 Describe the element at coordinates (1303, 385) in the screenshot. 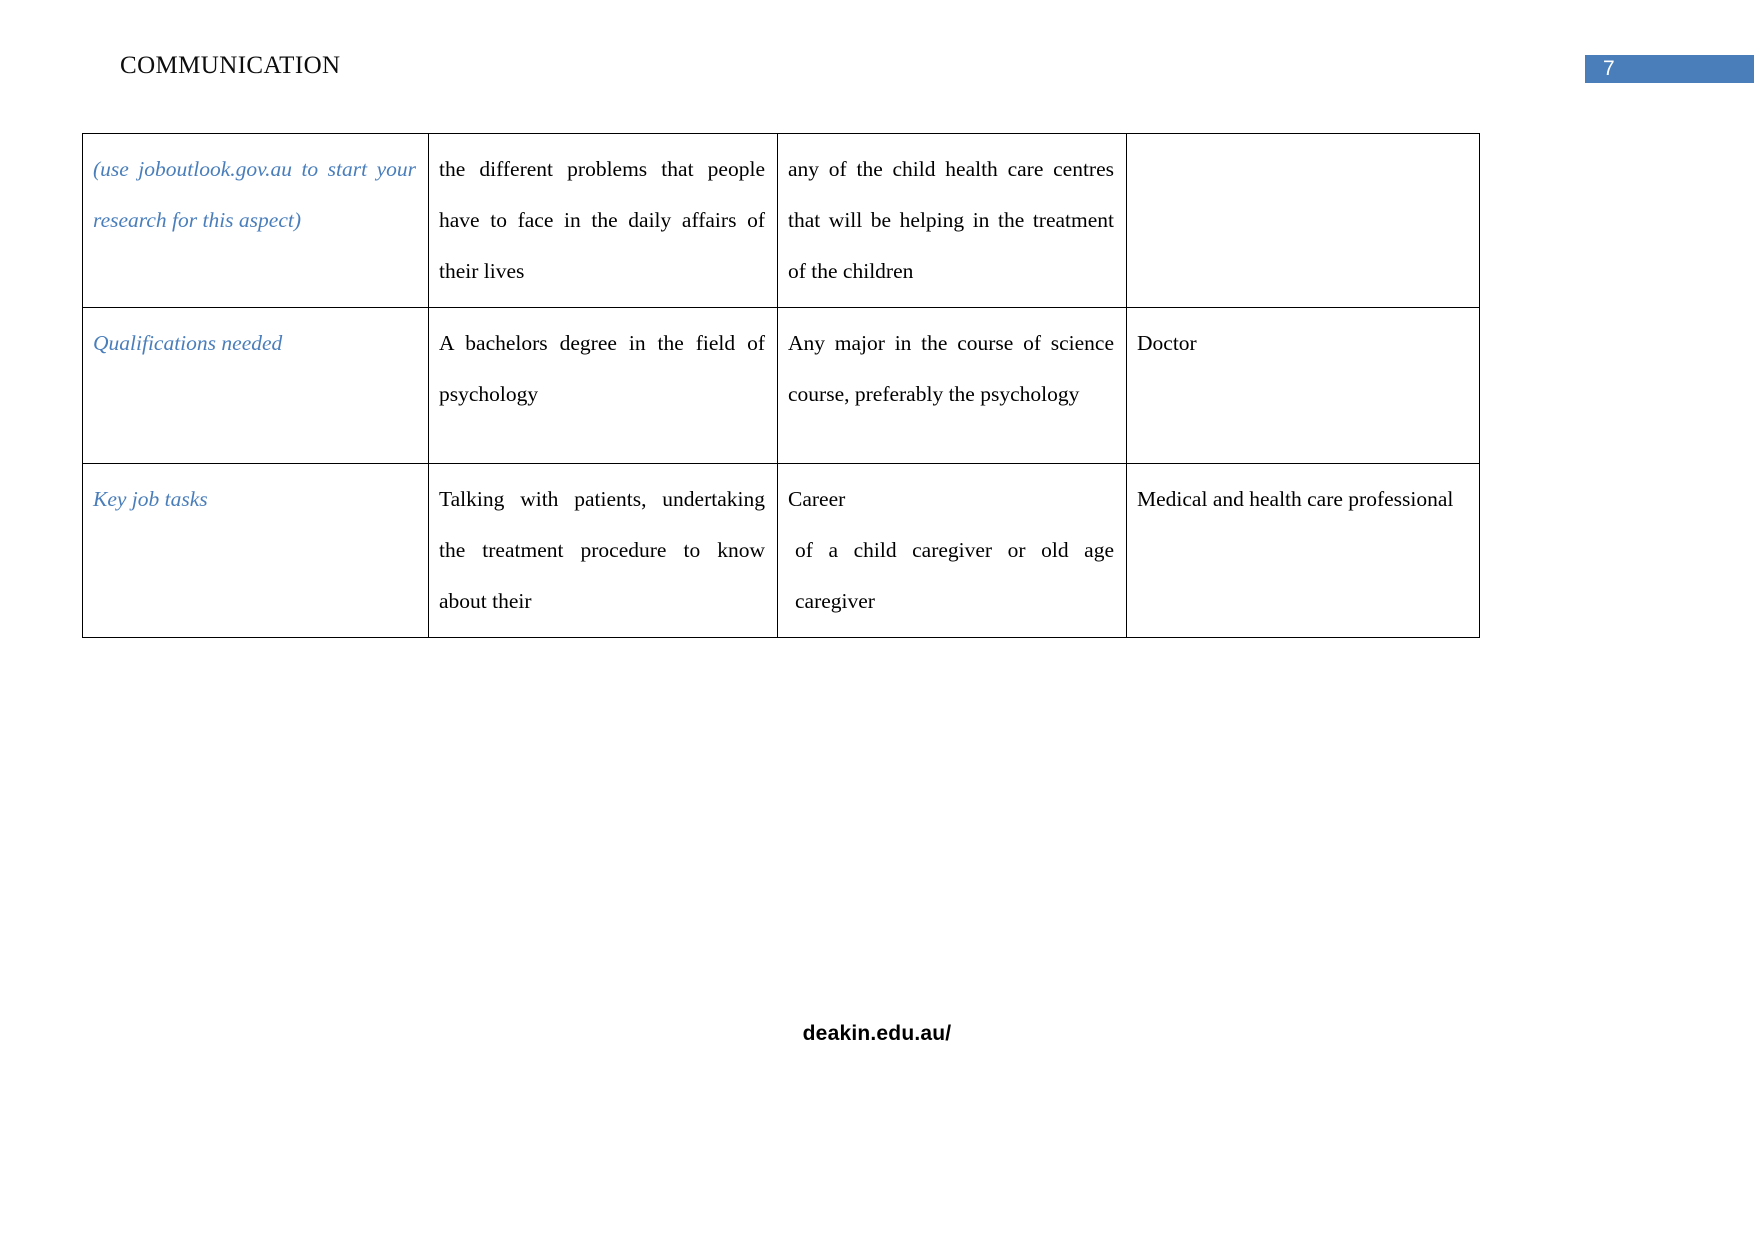

I see `table-cell-career-c: Doctor` at that location.